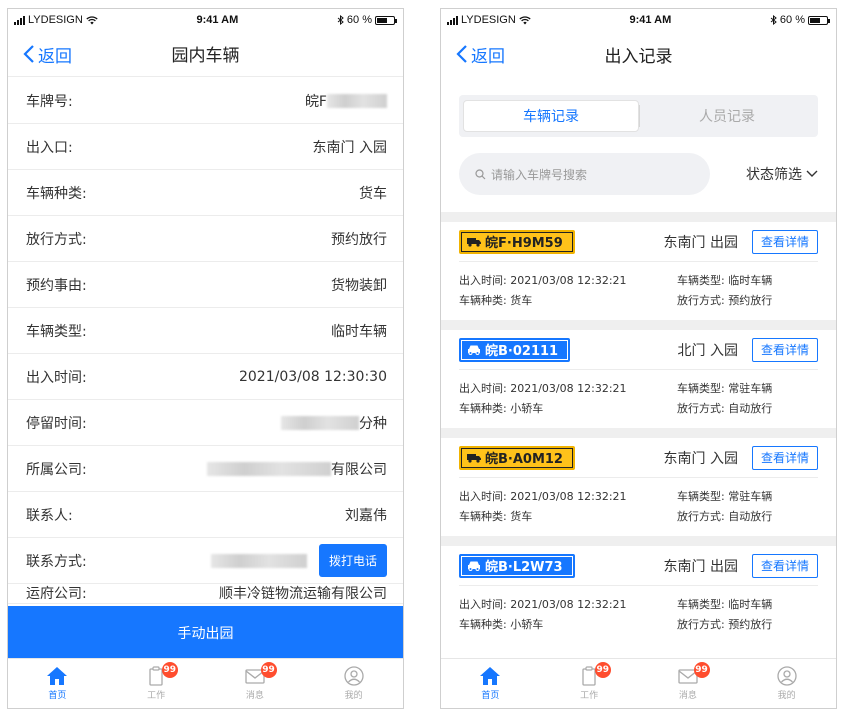 This screenshot has height=717, width=844. Describe the element at coordinates (488, 20) in the screenshot. I see `carrier: LYDESIGN` at that location.